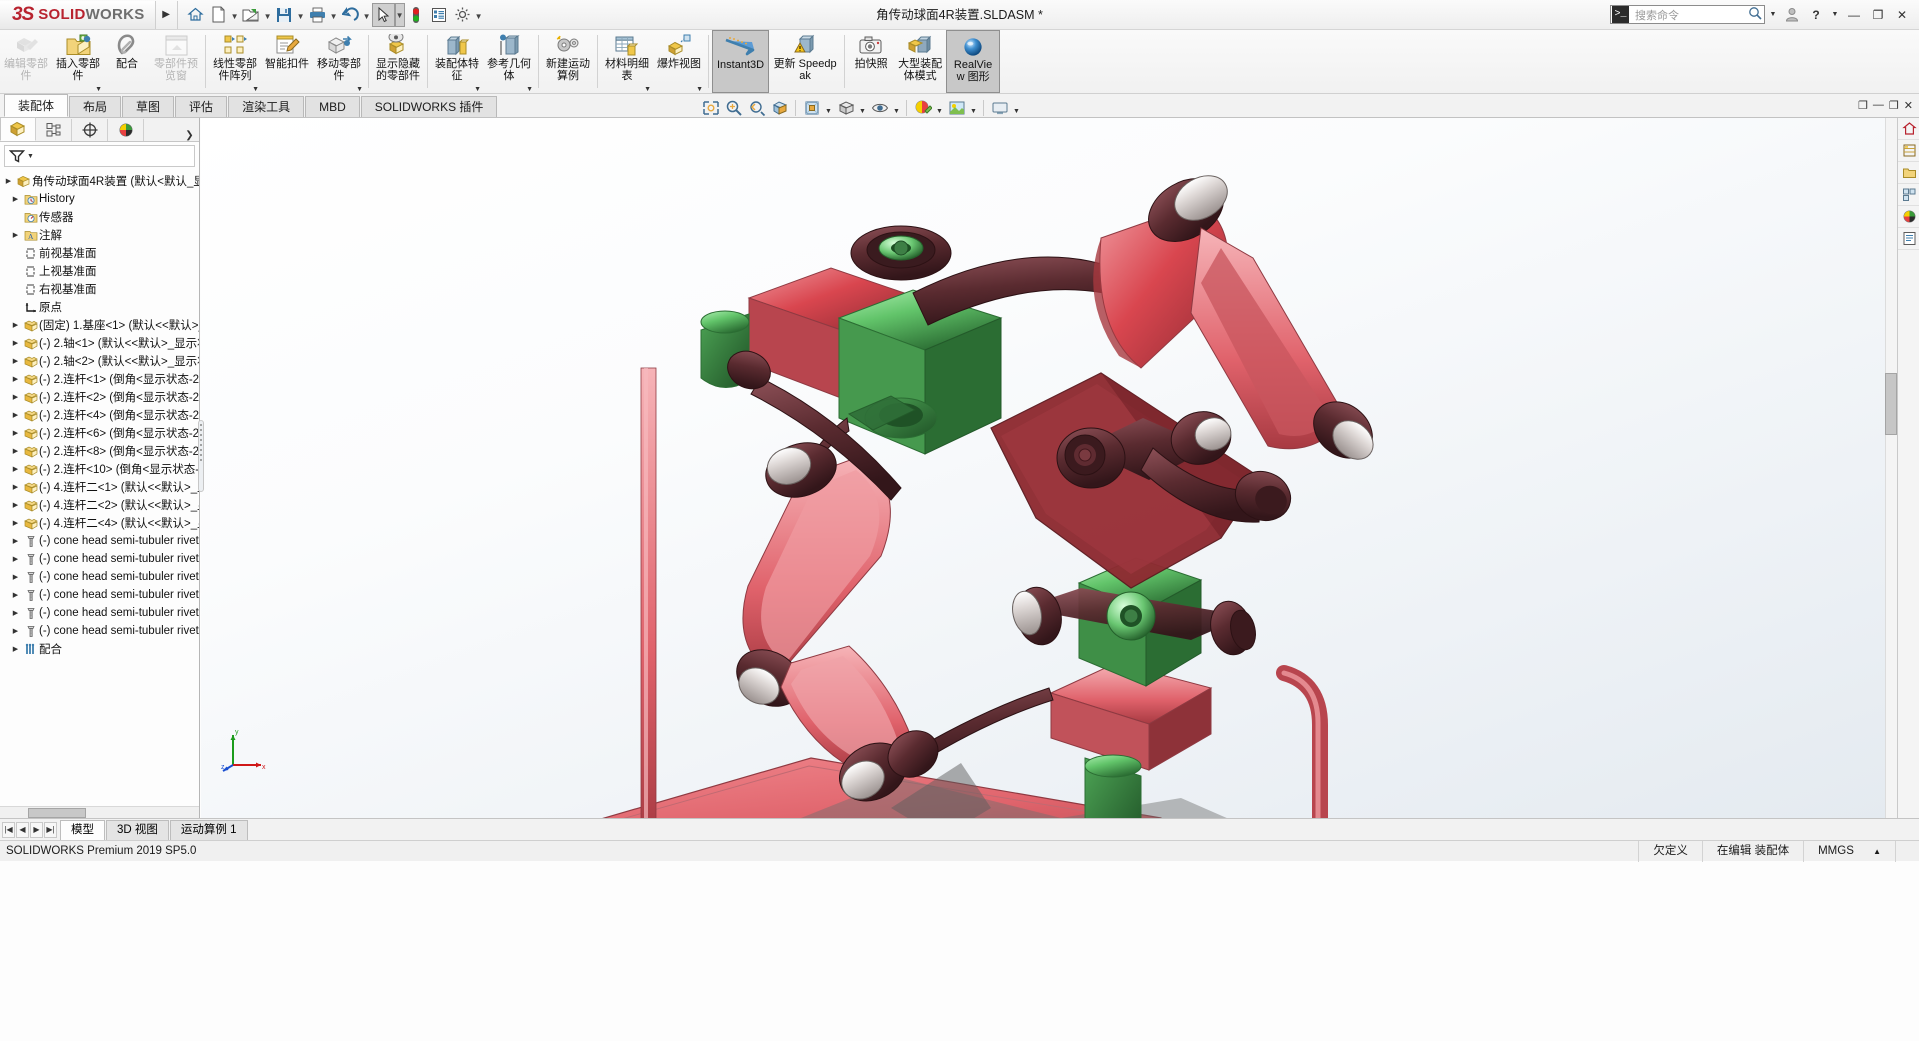  I want to click on tab-nav-next-icon: ▶, so click(36, 829).